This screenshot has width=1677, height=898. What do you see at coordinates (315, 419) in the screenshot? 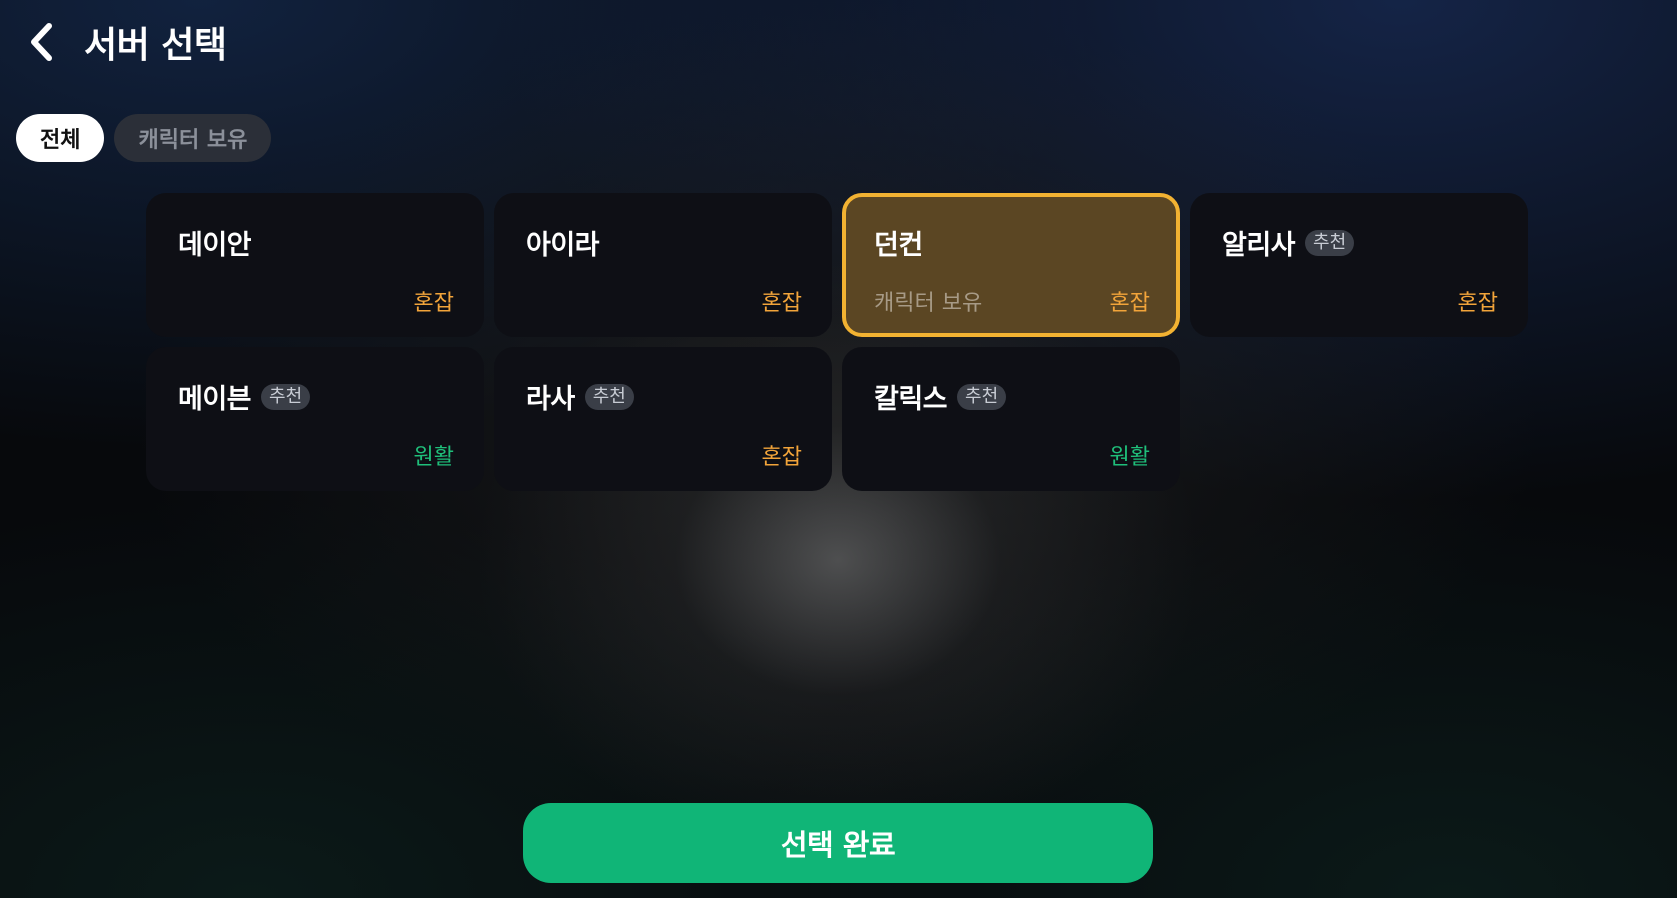
I see `server-card-maven: 메이븐 추천 원활` at bounding box center [315, 419].